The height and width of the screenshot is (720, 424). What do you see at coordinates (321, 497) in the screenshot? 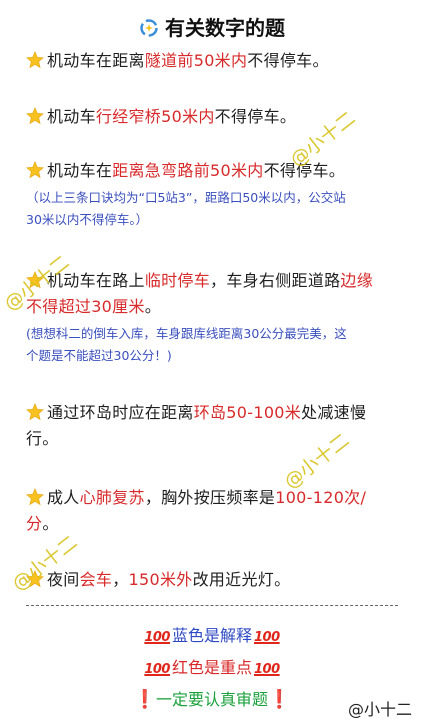
I see `item-highlight: 100-120次/` at bounding box center [321, 497].